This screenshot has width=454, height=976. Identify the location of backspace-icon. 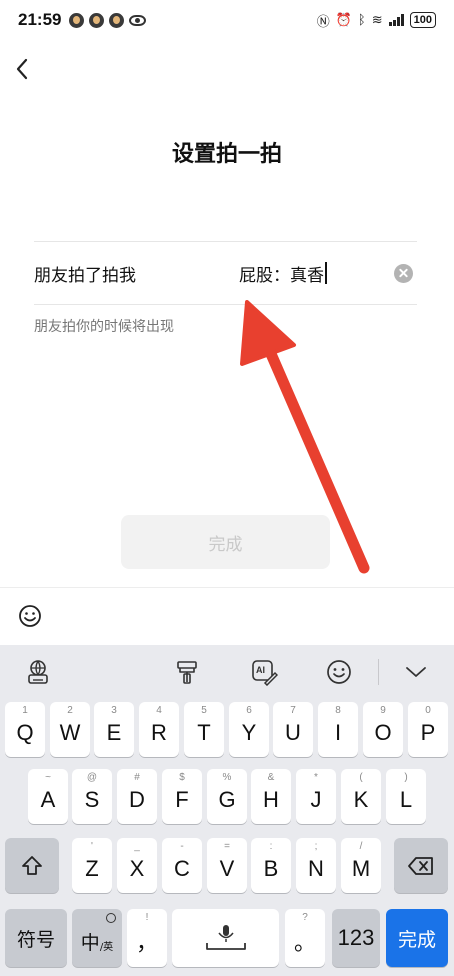
(420, 865).